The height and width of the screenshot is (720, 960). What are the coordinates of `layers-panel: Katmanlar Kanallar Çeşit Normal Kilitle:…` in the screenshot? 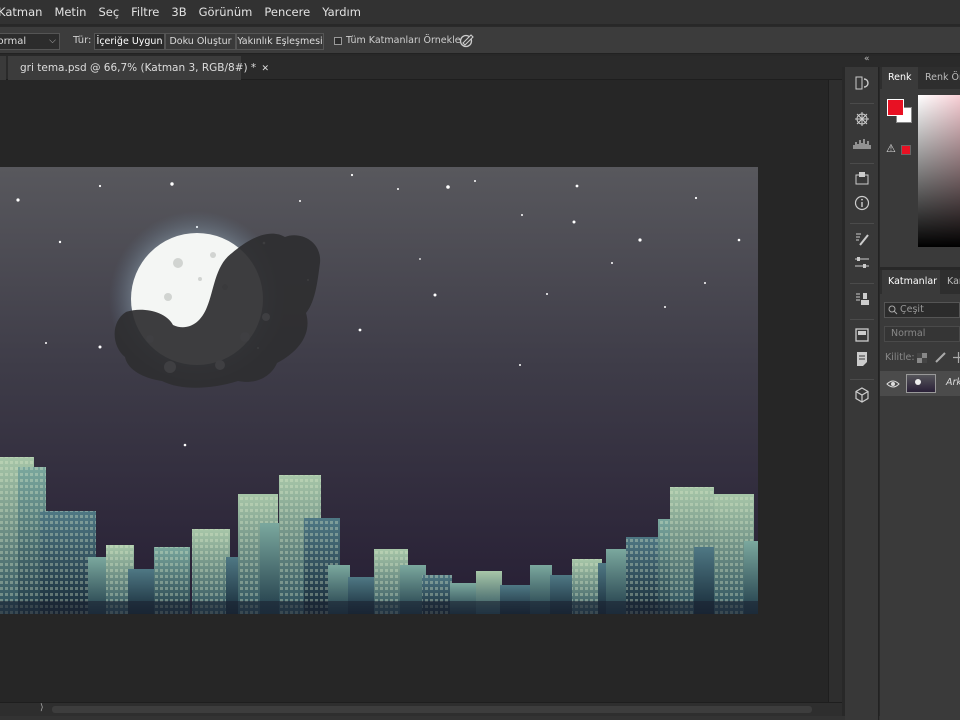 It's located at (920, 495).